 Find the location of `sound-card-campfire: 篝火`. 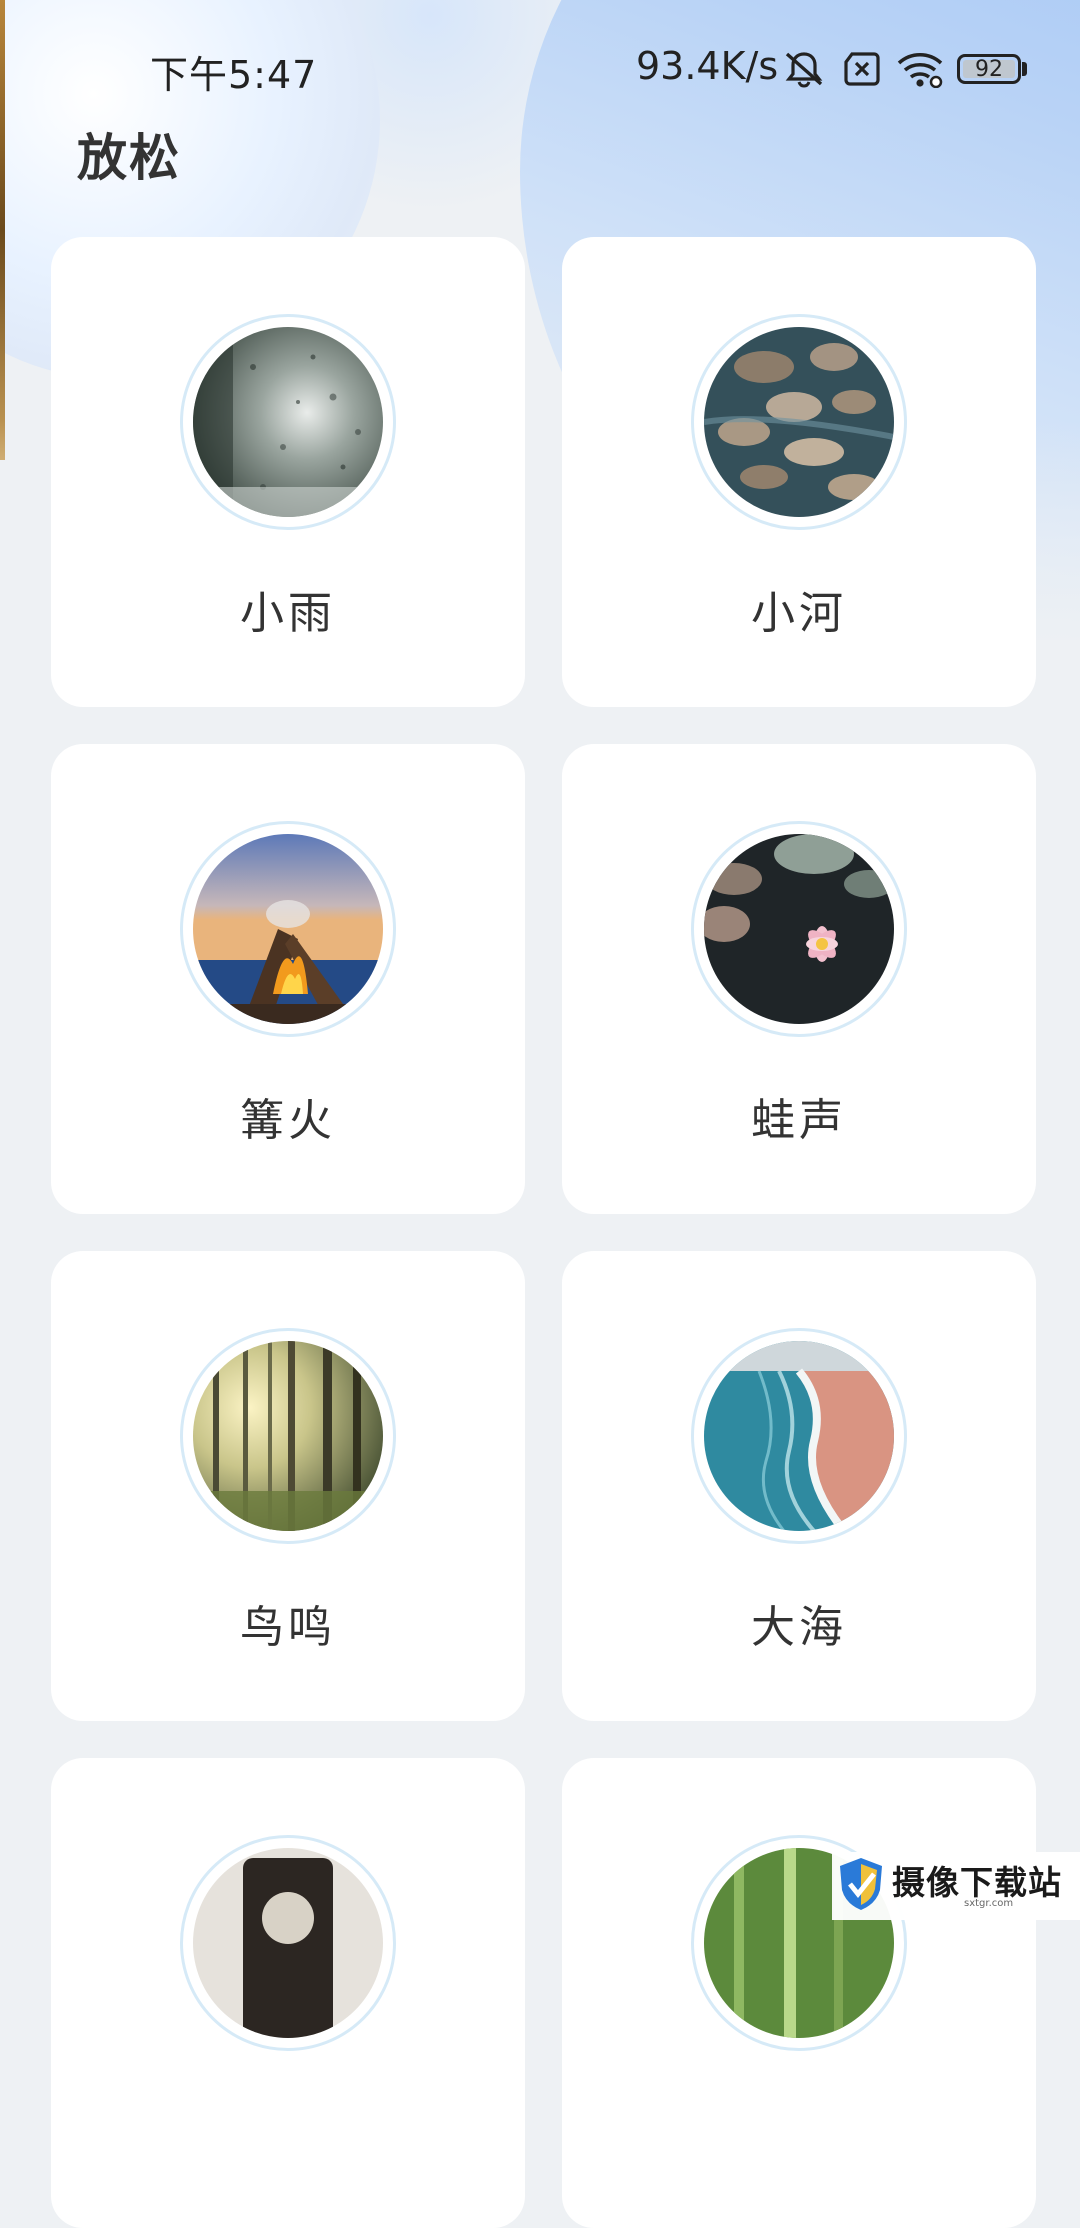

sound-card-campfire: 篝火 is located at coordinates (288, 979).